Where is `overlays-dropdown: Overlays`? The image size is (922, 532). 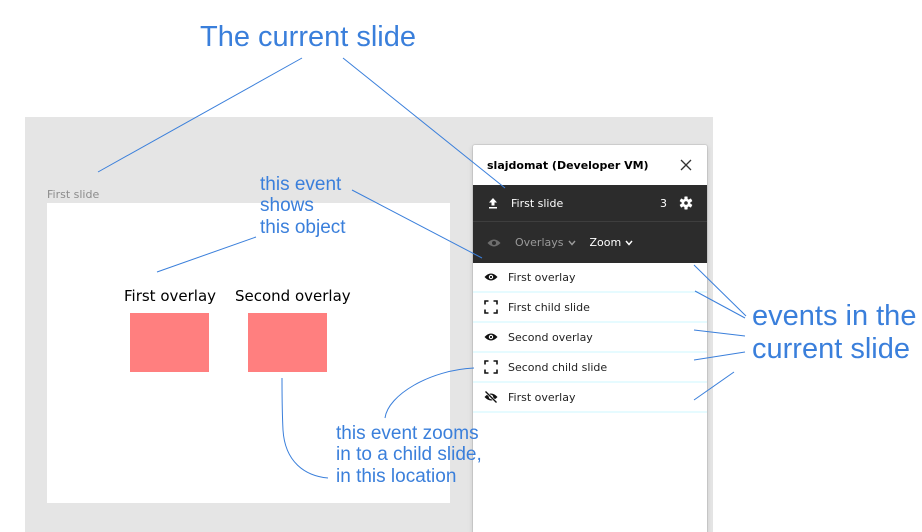 overlays-dropdown: Overlays is located at coordinates (545, 242).